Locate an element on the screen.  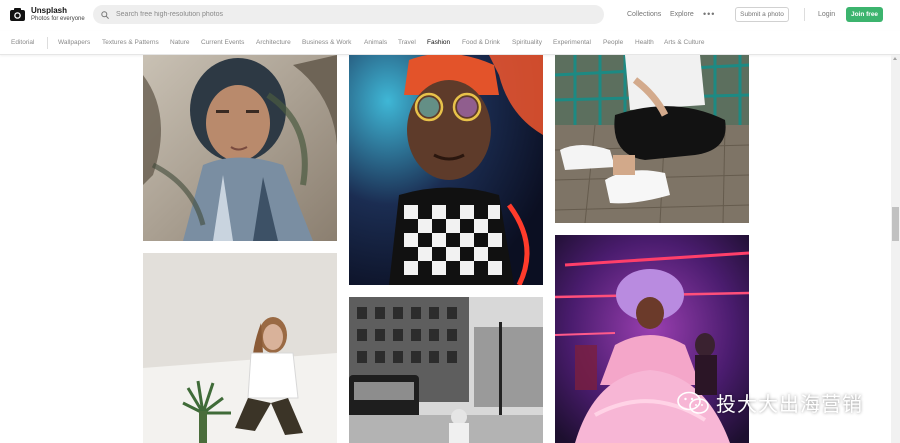
watermark: 投大大出海营销 is located at coordinates (769, 402).